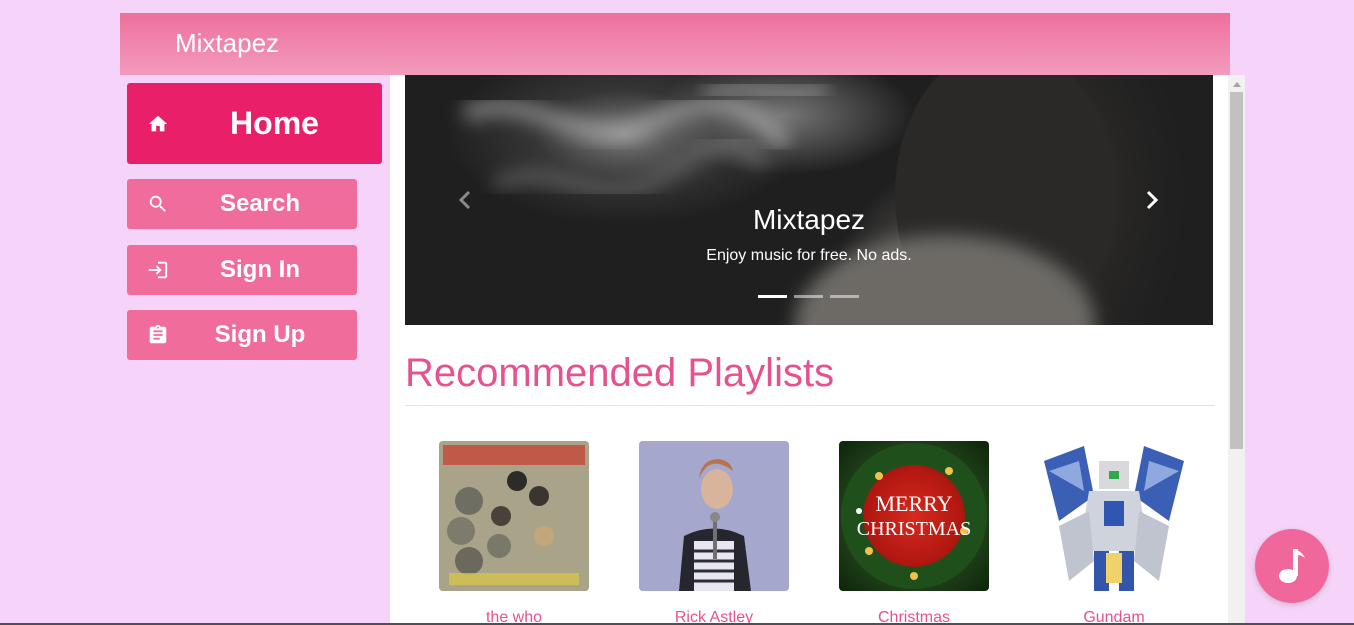  What do you see at coordinates (274, 123) in the screenshot?
I see `sidebar-item-label: Home` at bounding box center [274, 123].